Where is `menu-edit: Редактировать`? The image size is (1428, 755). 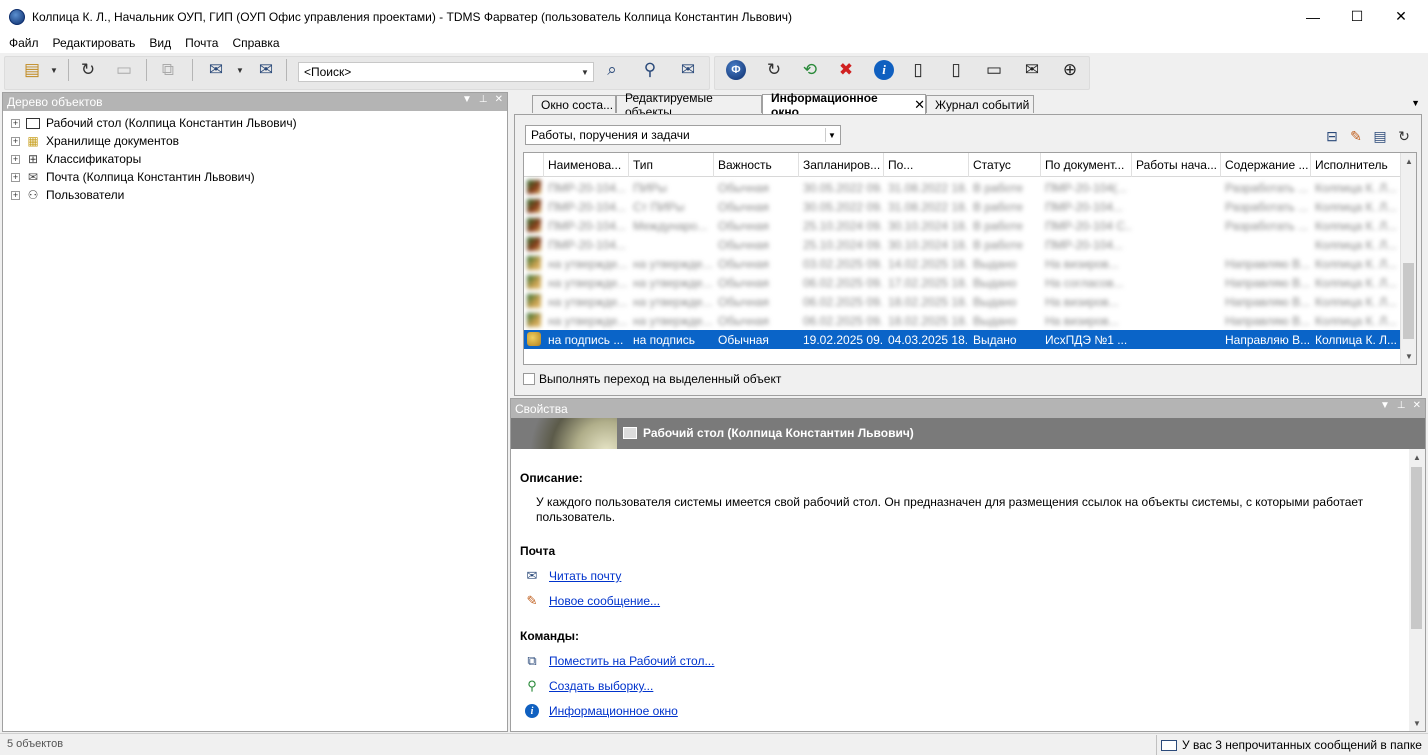 menu-edit: Редактировать is located at coordinates (94, 43).